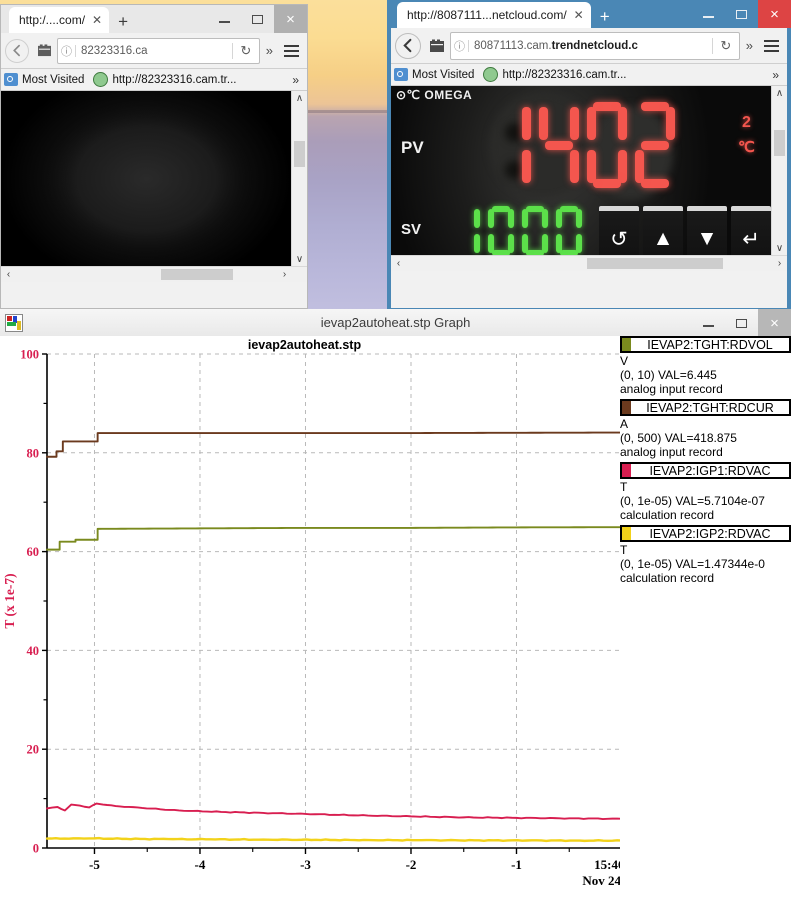  I want to click on horizontal-scrollbar-2: ‹ ›, so click(589, 263).